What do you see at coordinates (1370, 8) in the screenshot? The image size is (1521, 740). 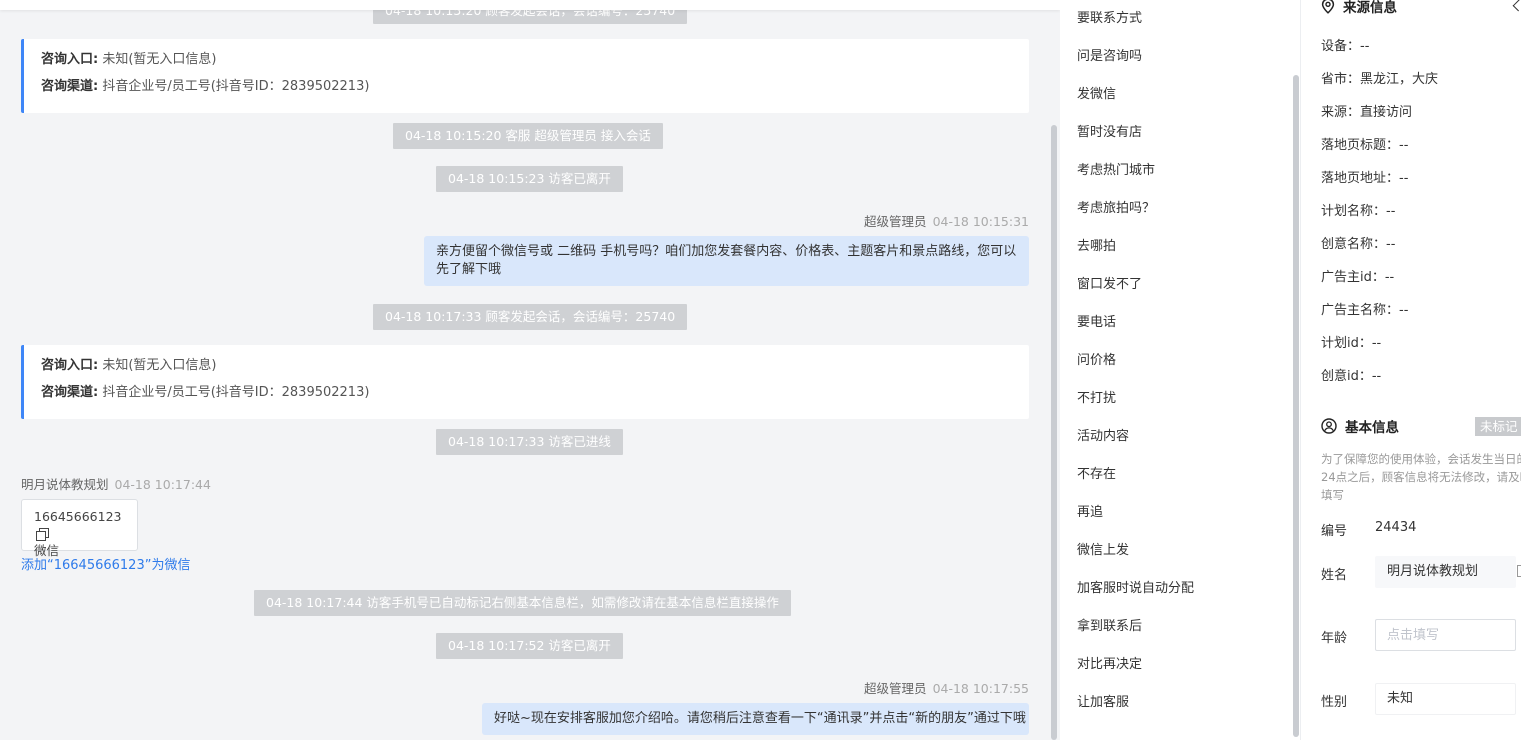 I see `source-info-title: 来源信息` at bounding box center [1370, 8].